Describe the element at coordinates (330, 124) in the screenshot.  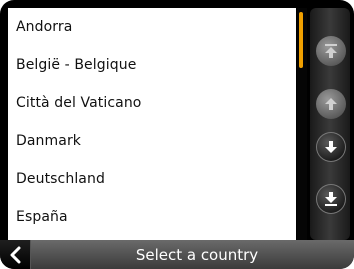
I see `scroll-button-panel` at that location.